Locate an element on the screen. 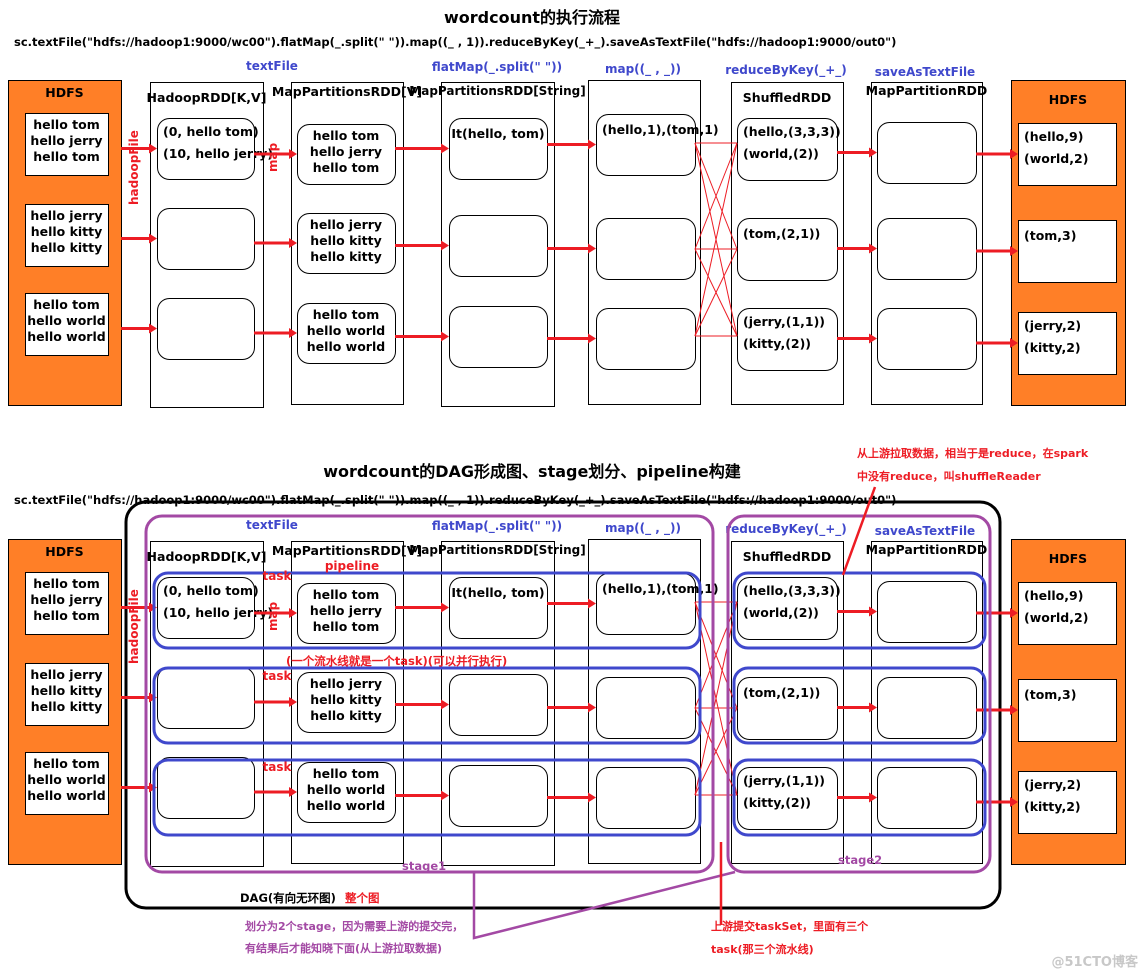 Image resolution: width=1148 pixels, height=979 pixels. taskset-note: 上游提交taskSet，里面有三个 is located at coordinates (790, 926).